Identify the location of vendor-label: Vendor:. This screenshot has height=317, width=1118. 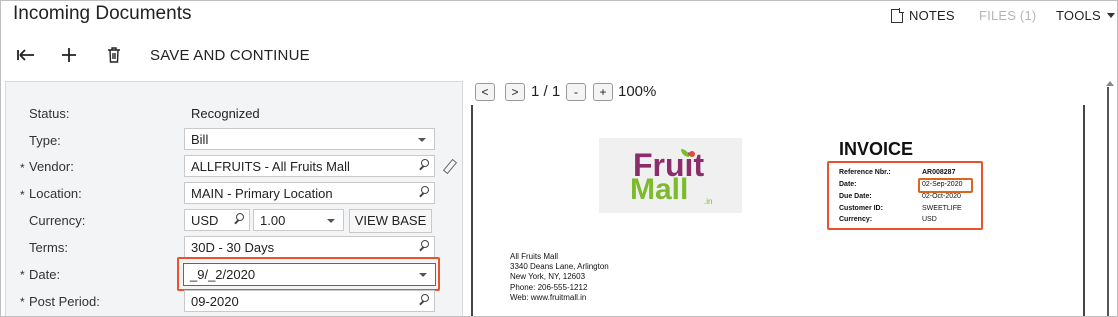
(51, 166).